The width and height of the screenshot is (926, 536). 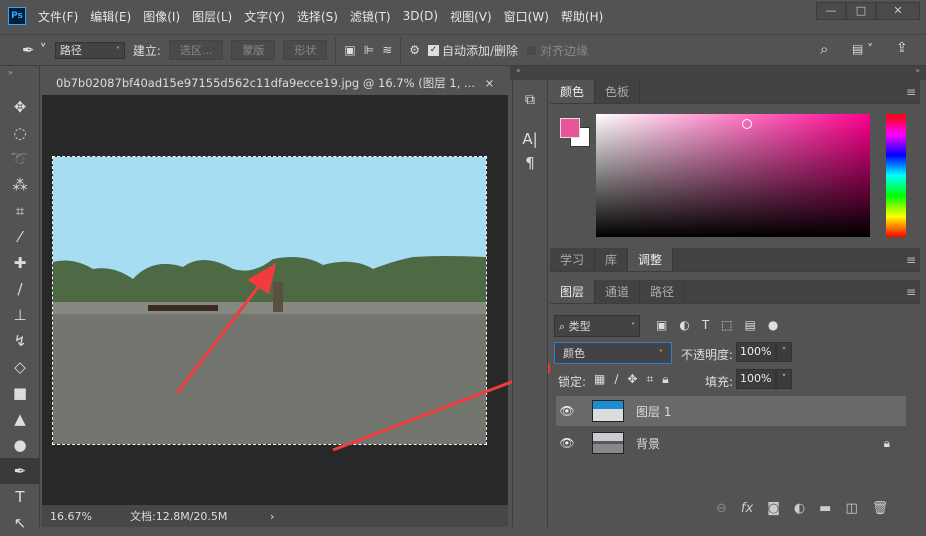 What do you see at coordinates (663, 291) in the screenshot?
I see `tab-paths: 路径` at bounding box center [663, 291].